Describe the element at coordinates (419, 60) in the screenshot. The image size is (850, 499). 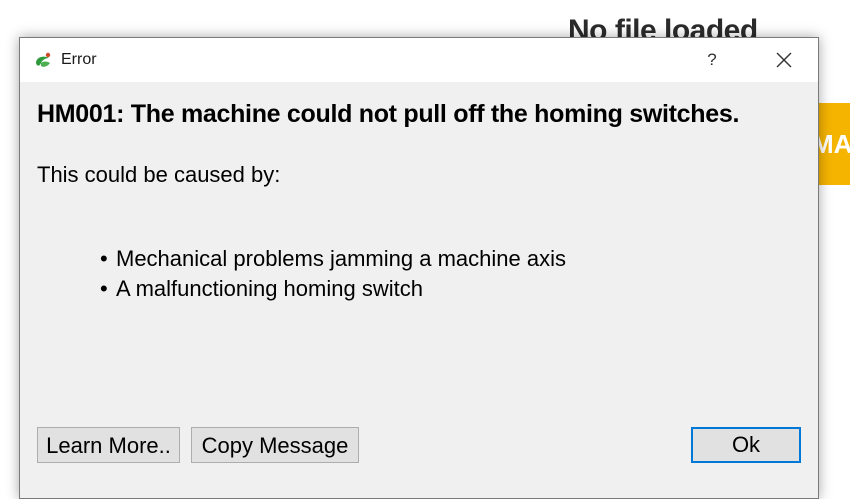
I see `dialog-titlebar: Error ?` at that location.